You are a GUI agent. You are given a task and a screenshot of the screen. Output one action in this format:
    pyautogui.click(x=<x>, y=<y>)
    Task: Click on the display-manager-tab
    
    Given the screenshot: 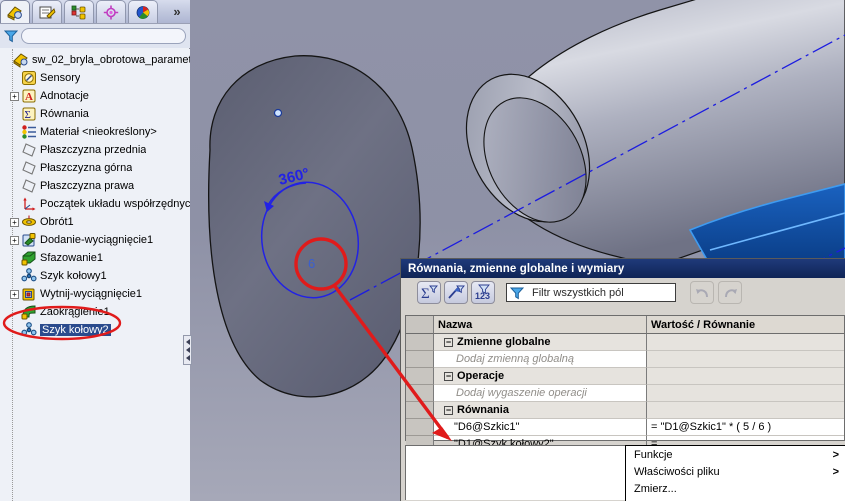 What is the action you would take?
    pyautogui.click(x=143, y=11)
    